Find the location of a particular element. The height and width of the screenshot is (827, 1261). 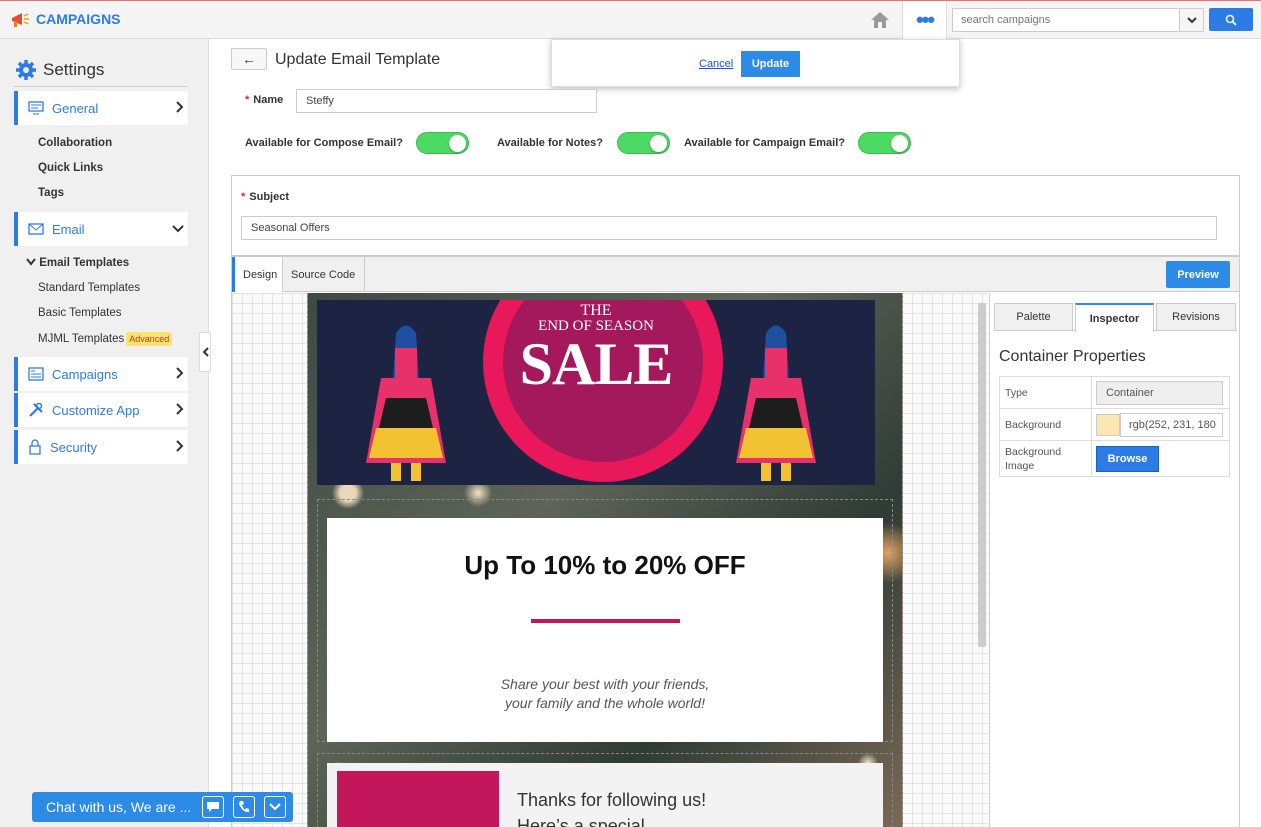

thanks-text: Thanks for following us! Here’s a special is located at coordinates (611, 807).